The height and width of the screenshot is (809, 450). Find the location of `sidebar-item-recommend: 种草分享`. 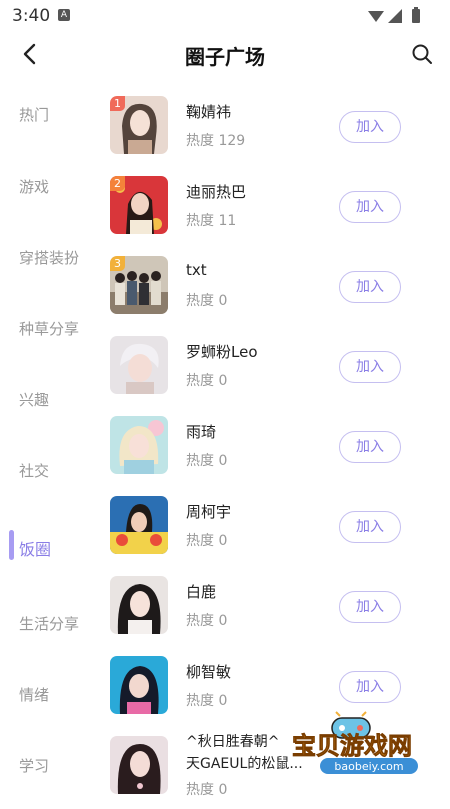

sidebar-item-recommend: 种草分享 is located at coordinates (49, 328).